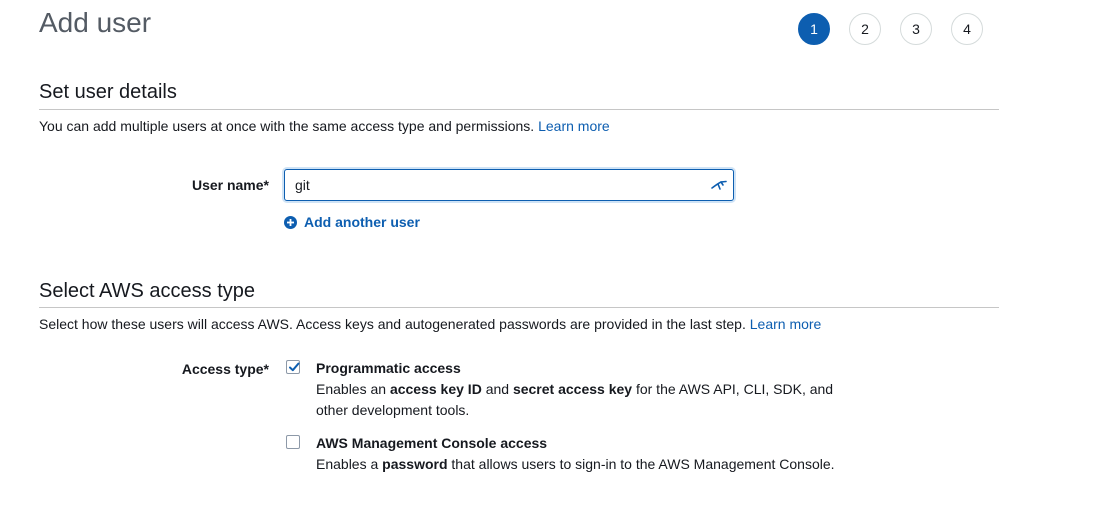 The width and height of the screenshot is (1100, 529). I want to click on user-name-input, so click(509, 185).